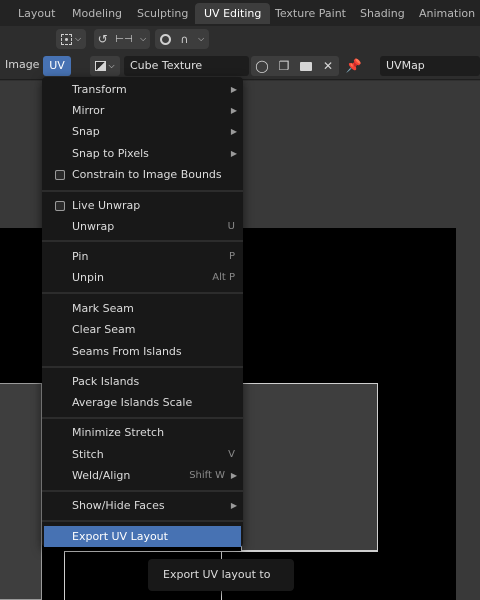 The height and width of the screenshot is (600, 480). Describe the element at coordinates (106, 205) in the screenshot. I see `menu-item-label: Live Unwrap` at that location.